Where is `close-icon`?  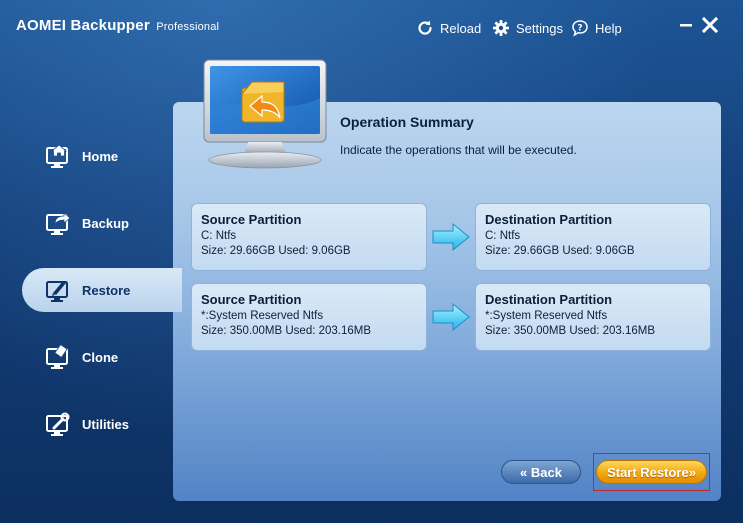 close-icon is located at coordinates (710, 25).